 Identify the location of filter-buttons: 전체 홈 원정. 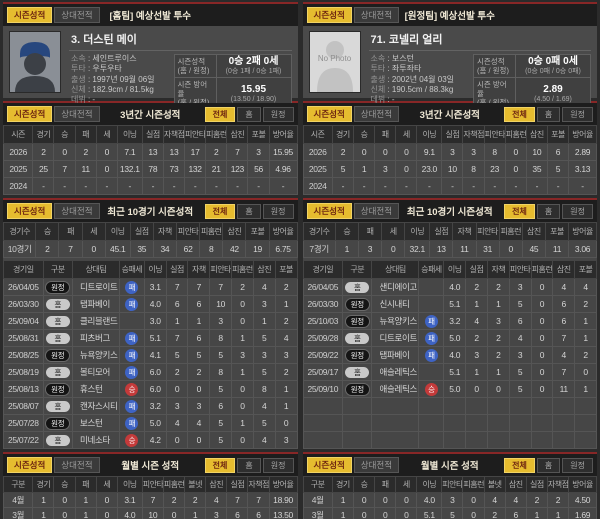
(249, 114).